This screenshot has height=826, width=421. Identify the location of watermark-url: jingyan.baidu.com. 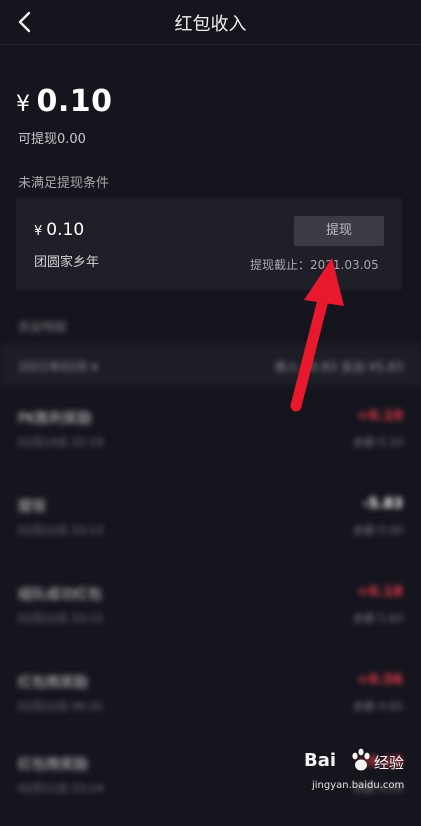
(358, 785).